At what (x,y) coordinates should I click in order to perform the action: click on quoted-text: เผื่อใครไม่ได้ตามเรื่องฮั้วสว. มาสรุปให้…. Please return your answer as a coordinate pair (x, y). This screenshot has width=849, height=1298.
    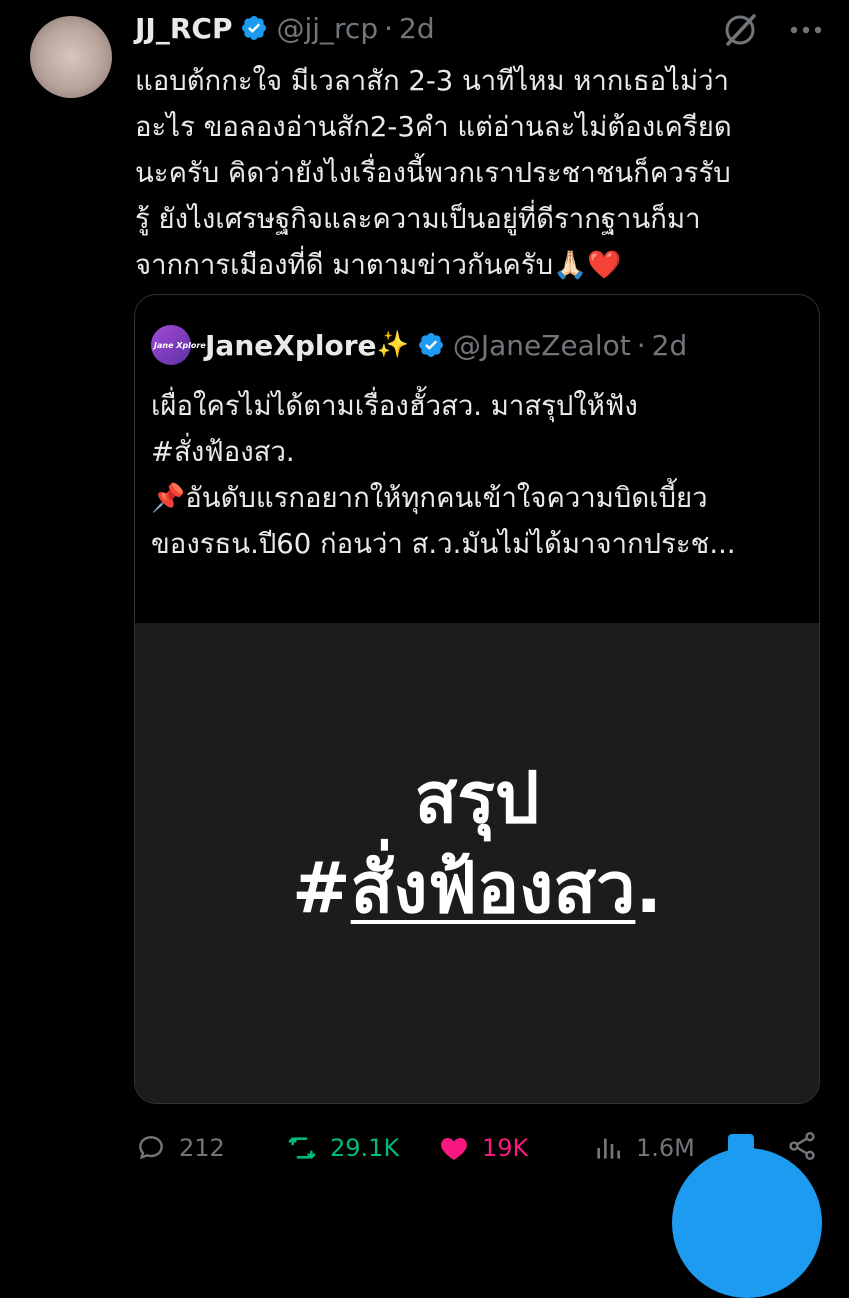
    Looking at the image, I should click on (481, 475).